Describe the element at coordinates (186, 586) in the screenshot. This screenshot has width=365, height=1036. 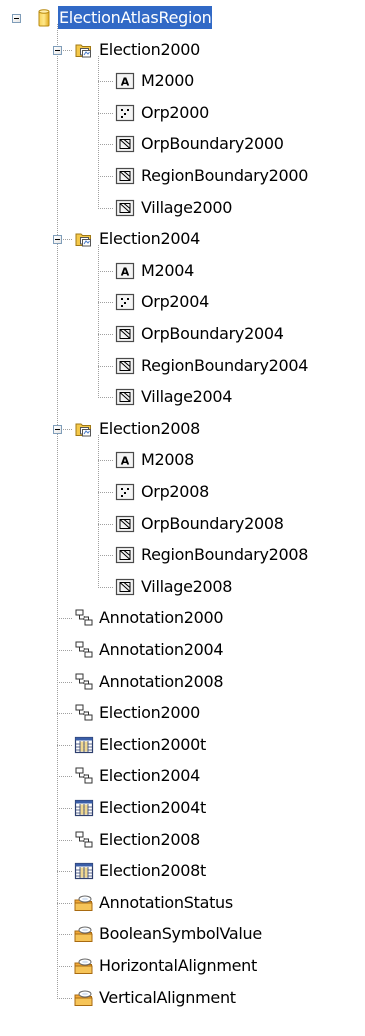
I see `tree-item-label: Village2008` at that location.